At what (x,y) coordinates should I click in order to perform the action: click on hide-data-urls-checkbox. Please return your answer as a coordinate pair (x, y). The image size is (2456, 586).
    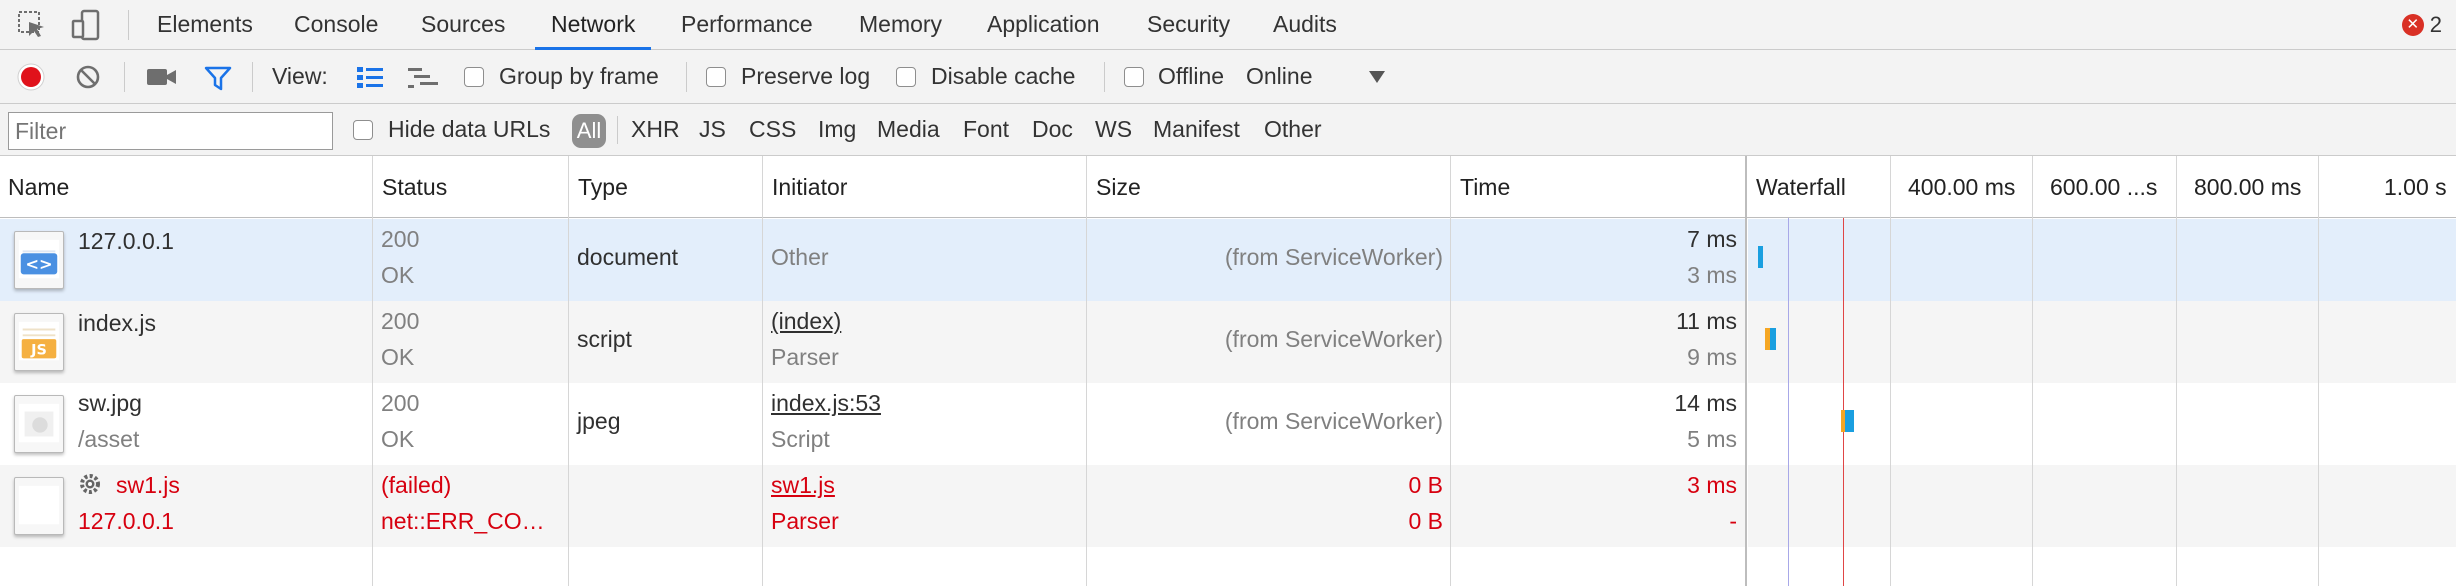
    Looking at the image, I should click on (363, 130).